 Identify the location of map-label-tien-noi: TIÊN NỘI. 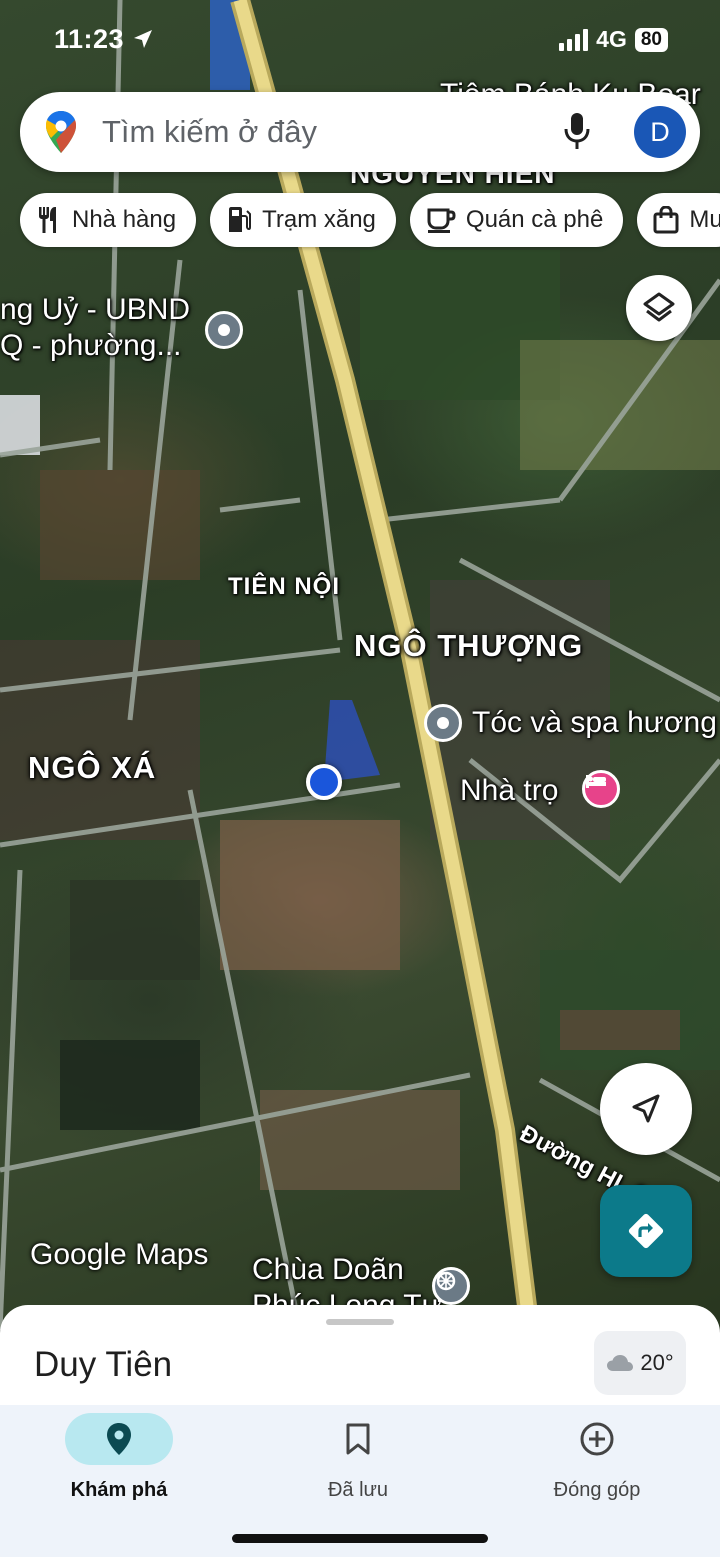
(284, 586).